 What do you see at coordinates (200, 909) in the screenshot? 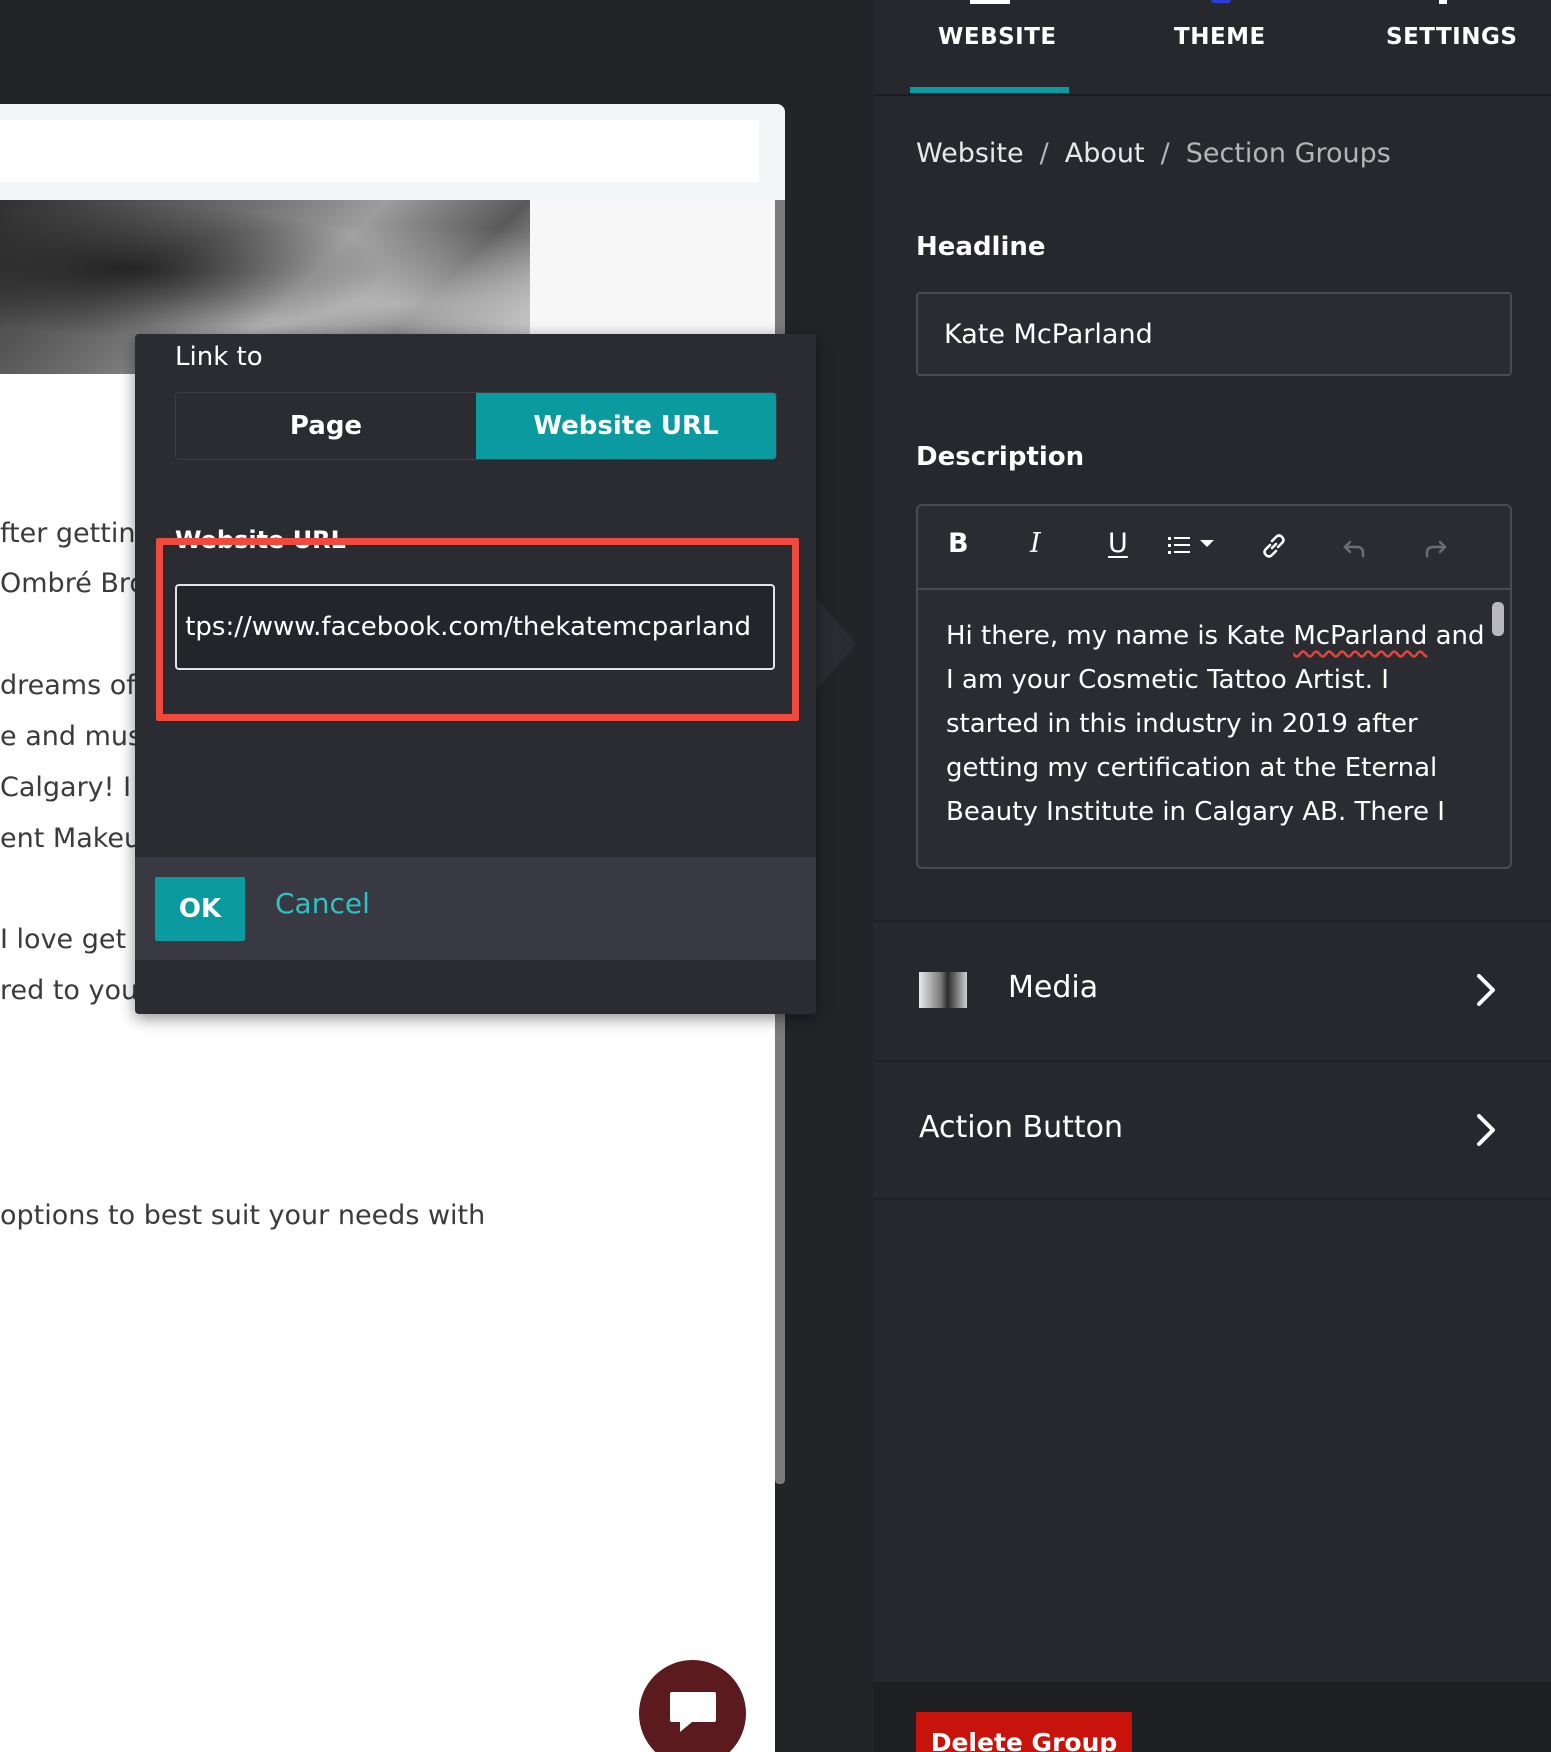
I see `ok-button: OK` at bounding box center [200, 909].